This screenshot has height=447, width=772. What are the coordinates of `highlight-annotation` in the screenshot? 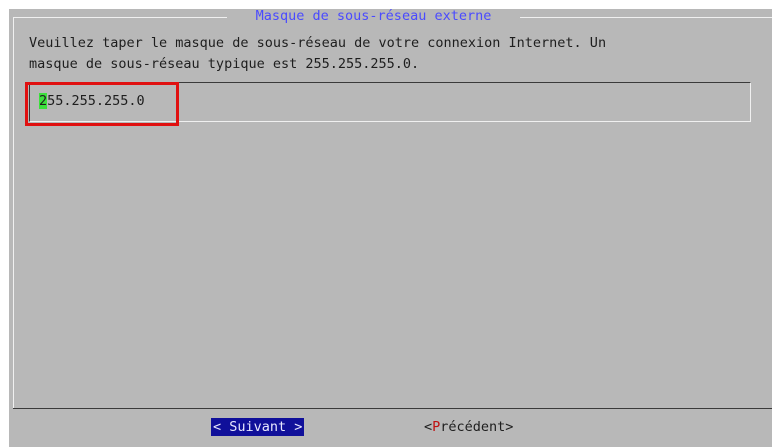 It's located at (102, 104).